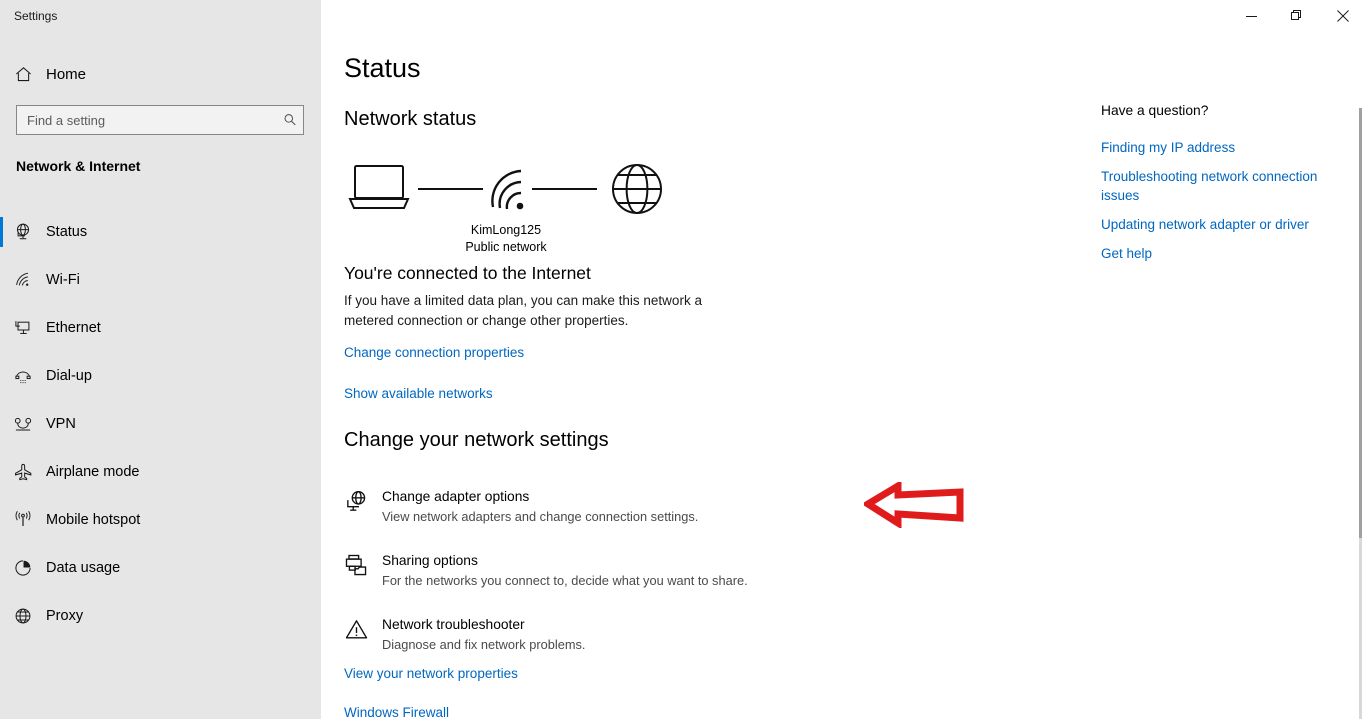  I want to click on sidebar-item-label: Data usage, so click(83, 568).